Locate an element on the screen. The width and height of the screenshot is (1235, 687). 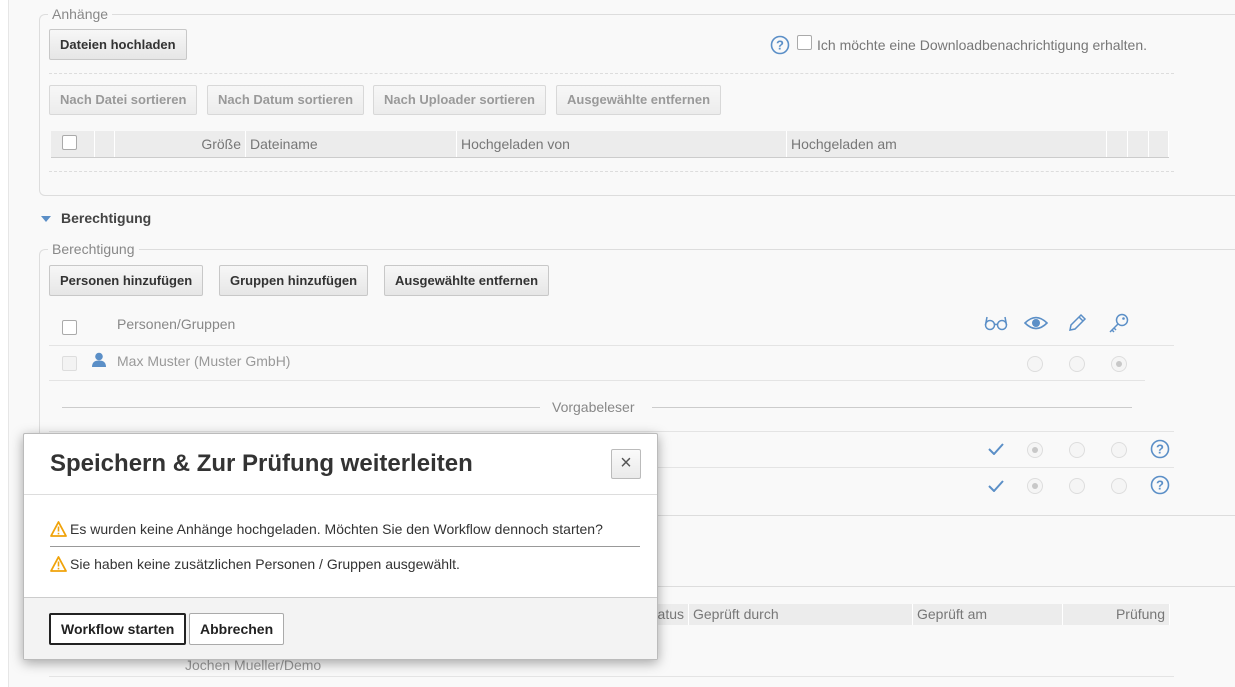
reader-row1-read-radio is located at coordinates (1035, 450).